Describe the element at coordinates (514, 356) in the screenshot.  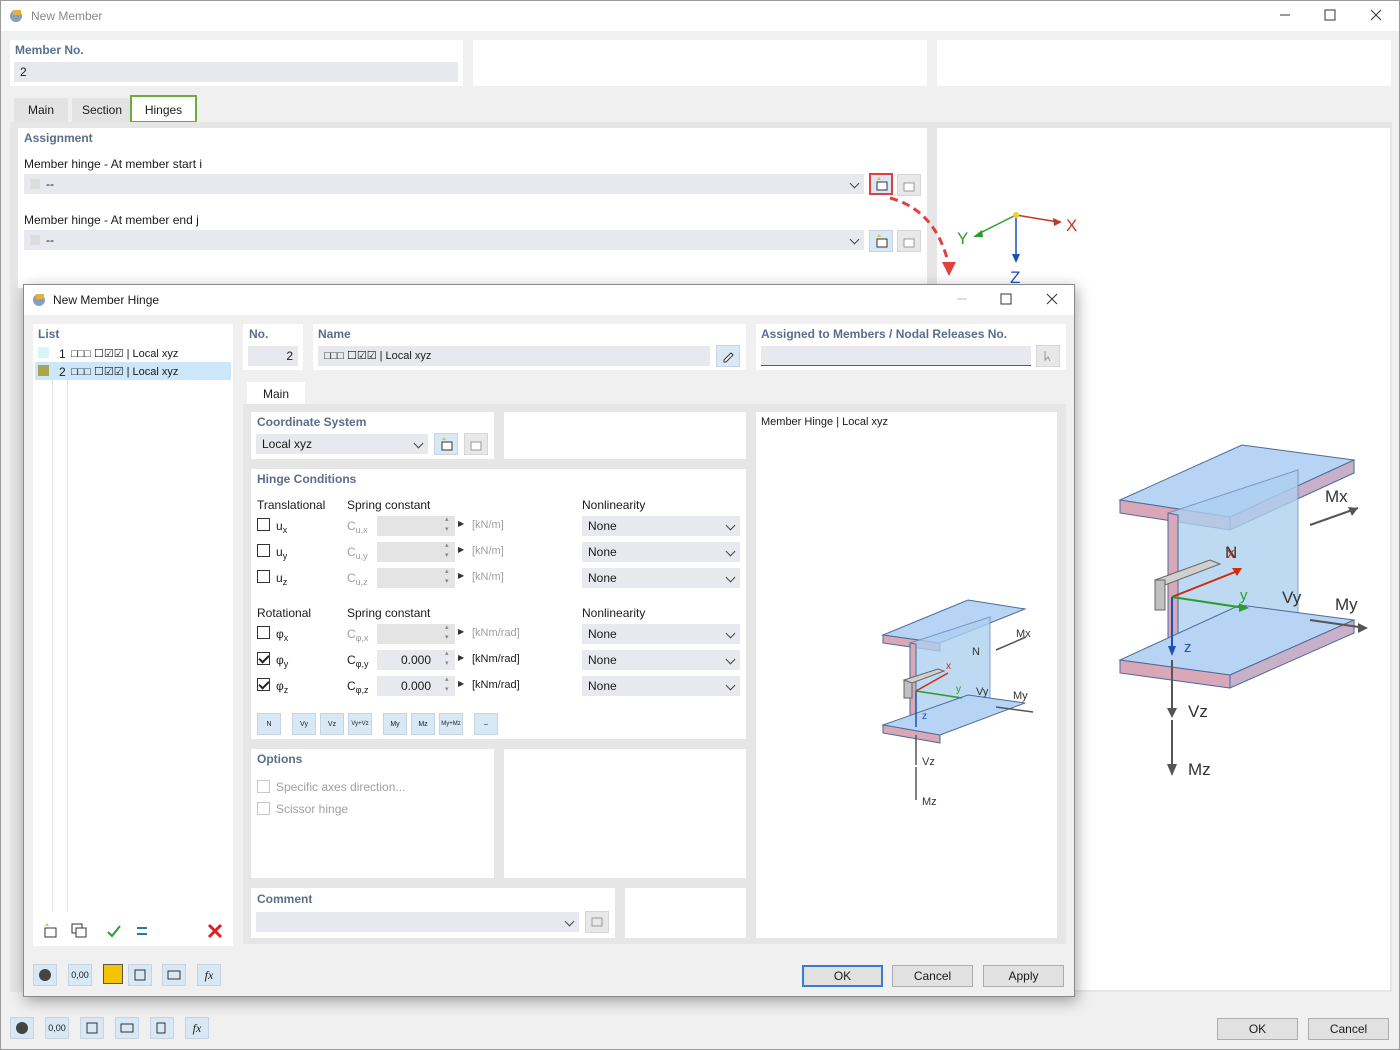
I see `name-field: □□□ ☐☑☑ | Local xyz` at that location.